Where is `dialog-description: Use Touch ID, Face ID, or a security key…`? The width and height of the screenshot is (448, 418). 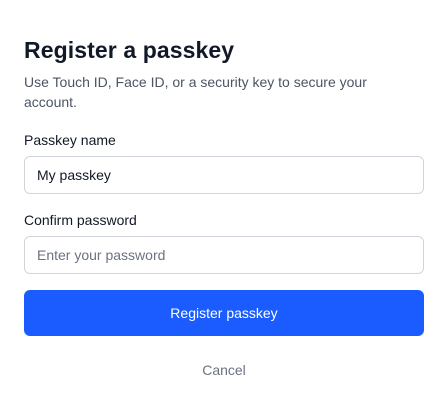
dialog-description: Use Touch ID, Face ID, or a security key… is located at coordinates (195, 92).